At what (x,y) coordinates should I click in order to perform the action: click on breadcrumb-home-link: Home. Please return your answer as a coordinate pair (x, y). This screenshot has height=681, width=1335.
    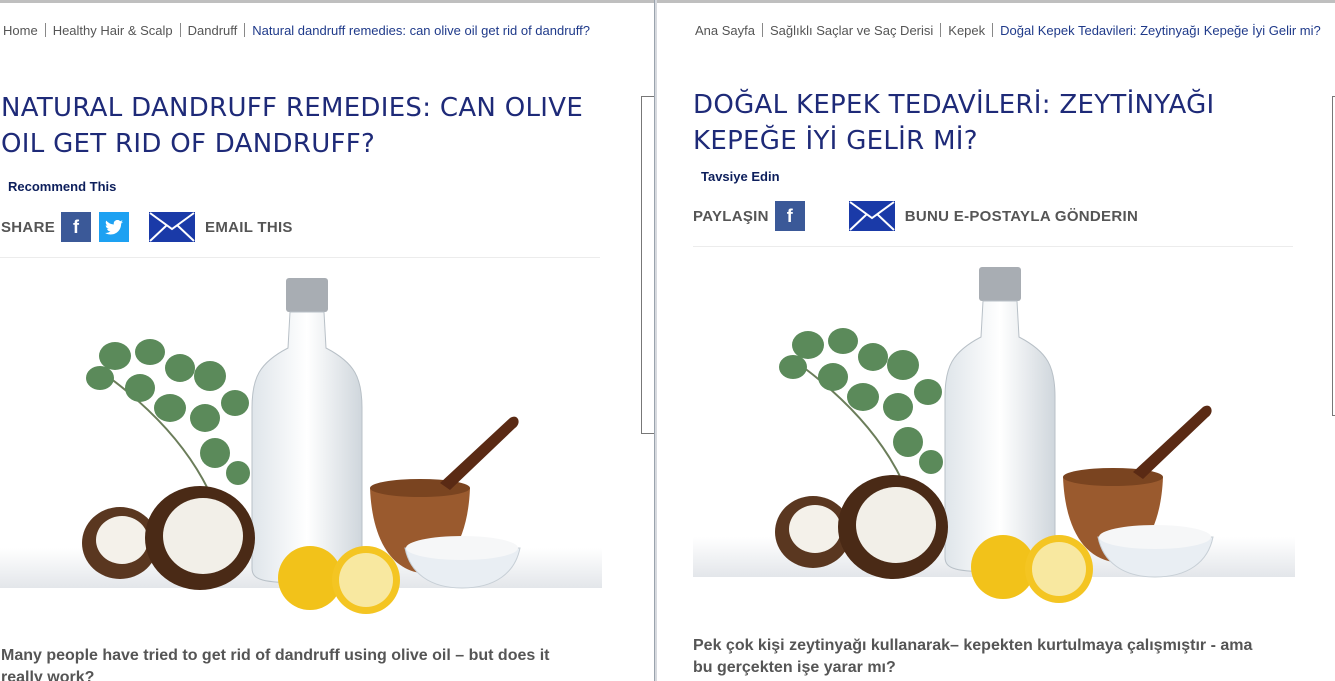
    Looking at the image, I should click on (20, 30).